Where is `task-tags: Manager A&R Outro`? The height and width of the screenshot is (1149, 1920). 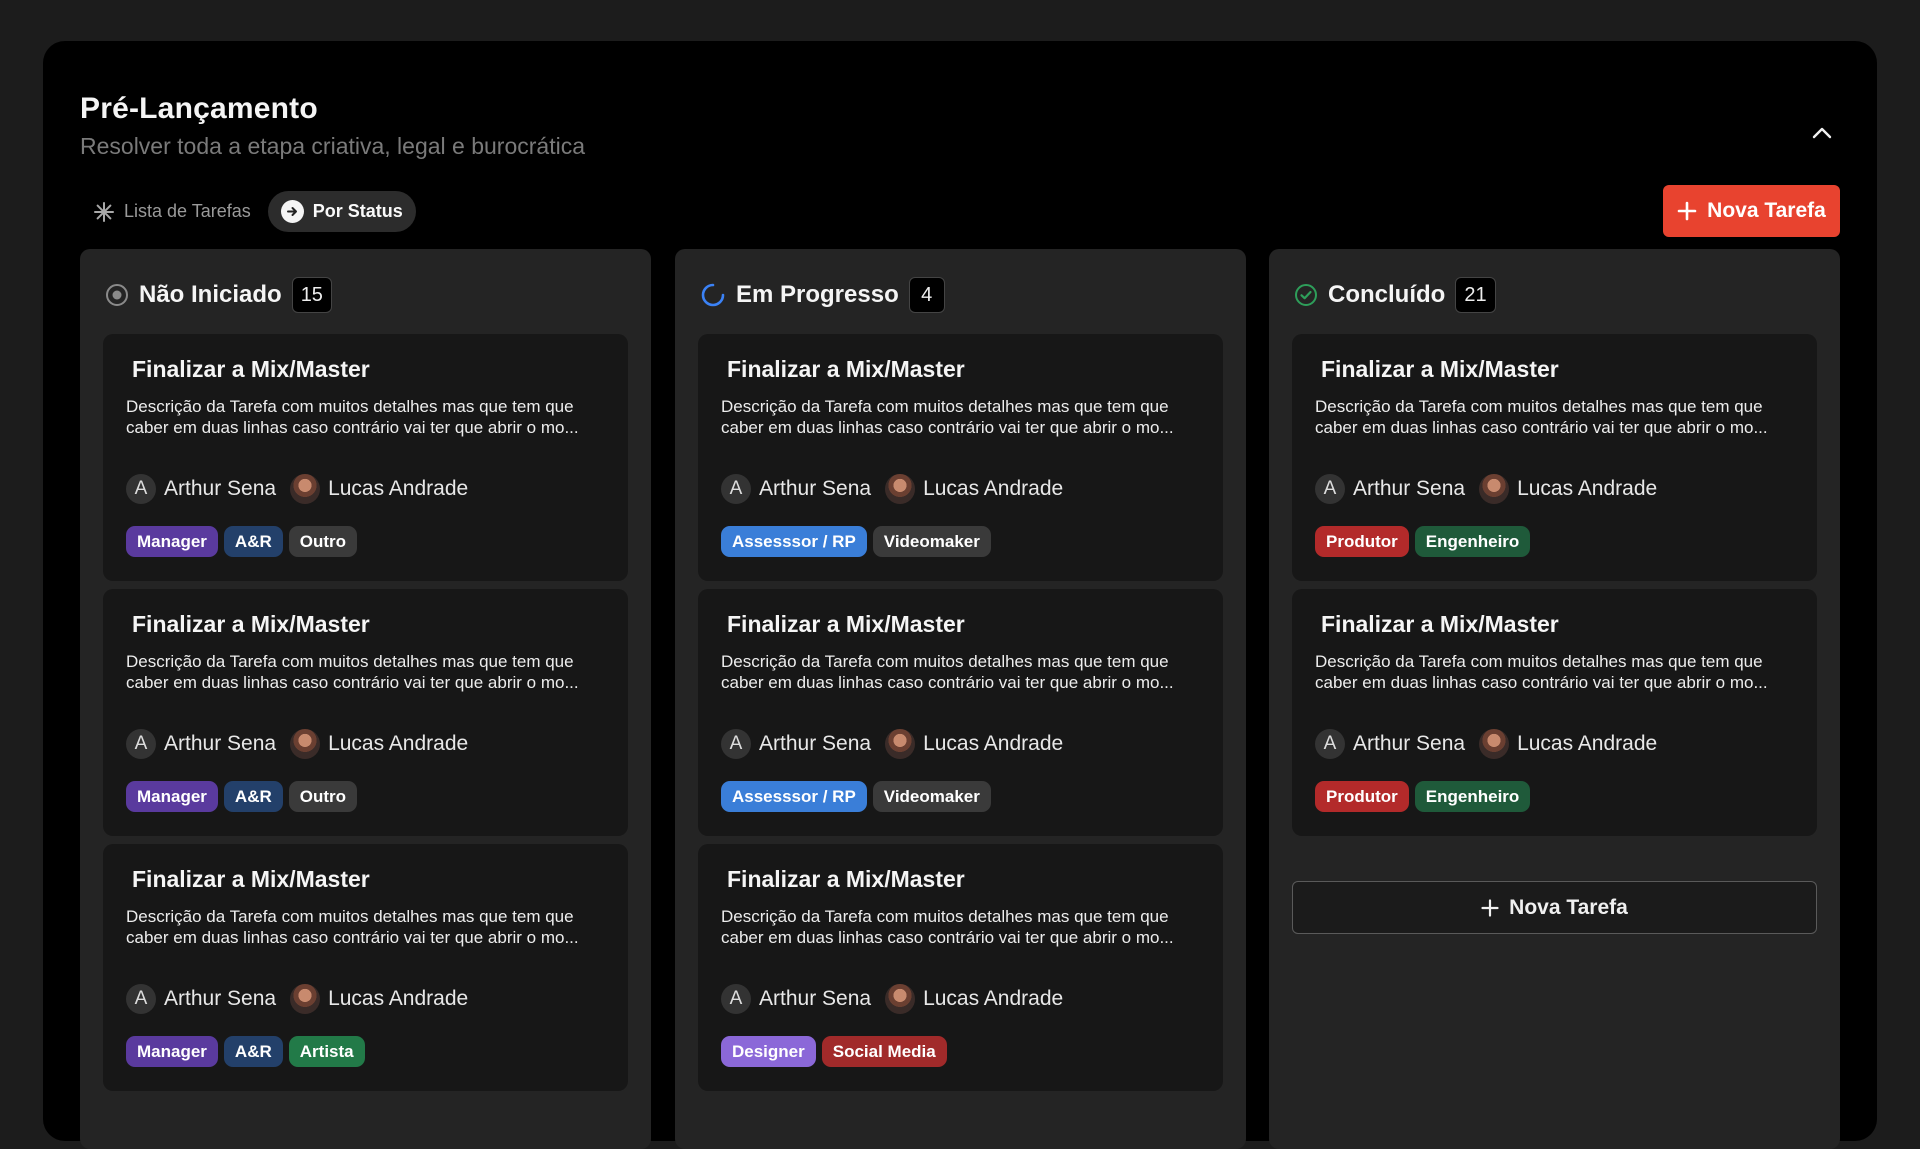 task-tags: Manager A&R Outro is located at coordinates (242, 796).